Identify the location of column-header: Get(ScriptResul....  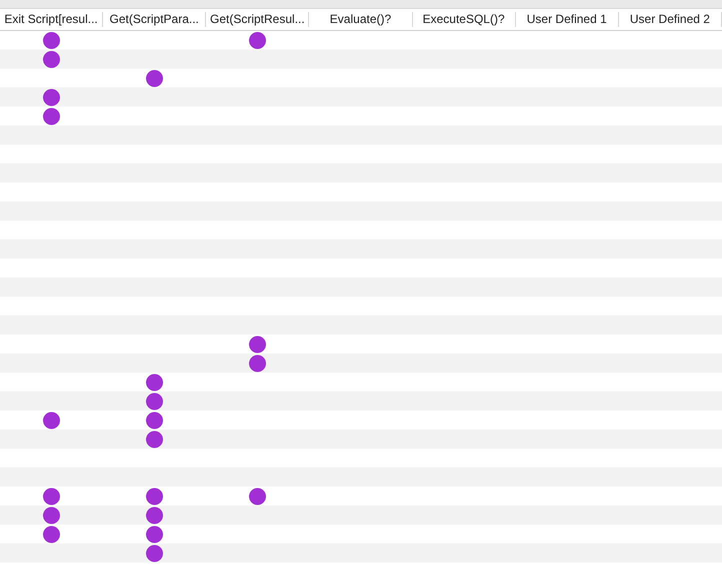
(258, 19).